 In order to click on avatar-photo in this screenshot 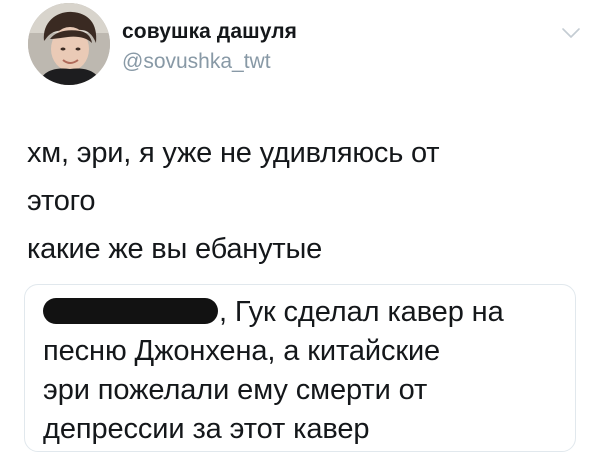, I will do `click(69, 44)`.